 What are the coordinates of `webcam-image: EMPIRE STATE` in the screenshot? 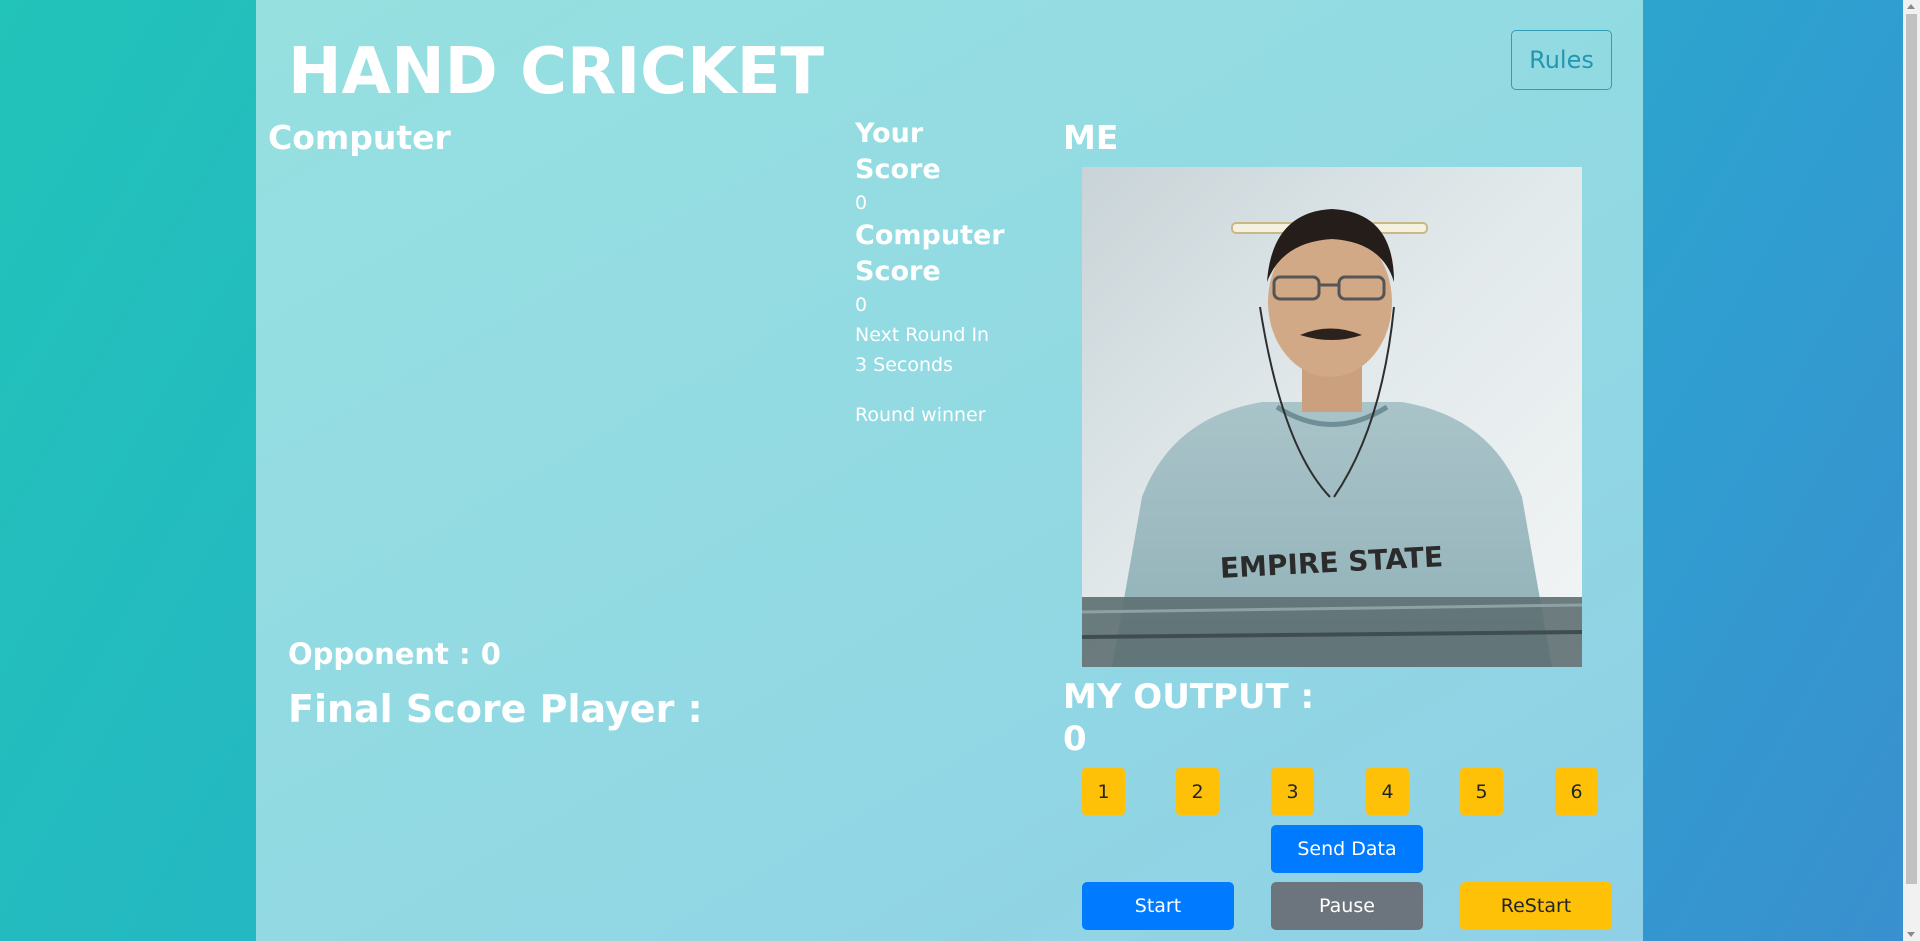 It's located at (1332, 417).